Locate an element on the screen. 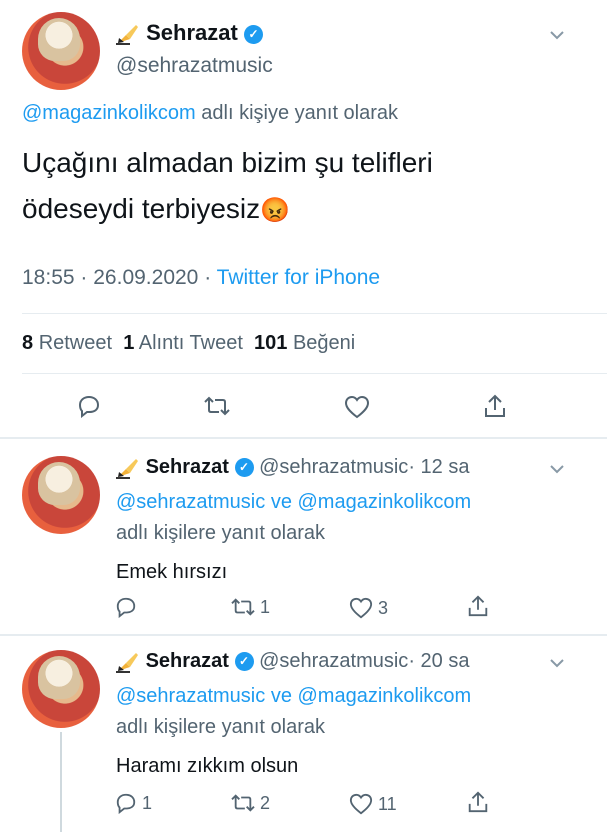 This screenshot has height=832, width=607. reply-time: 12 sa is located at coordinates (445, 467).